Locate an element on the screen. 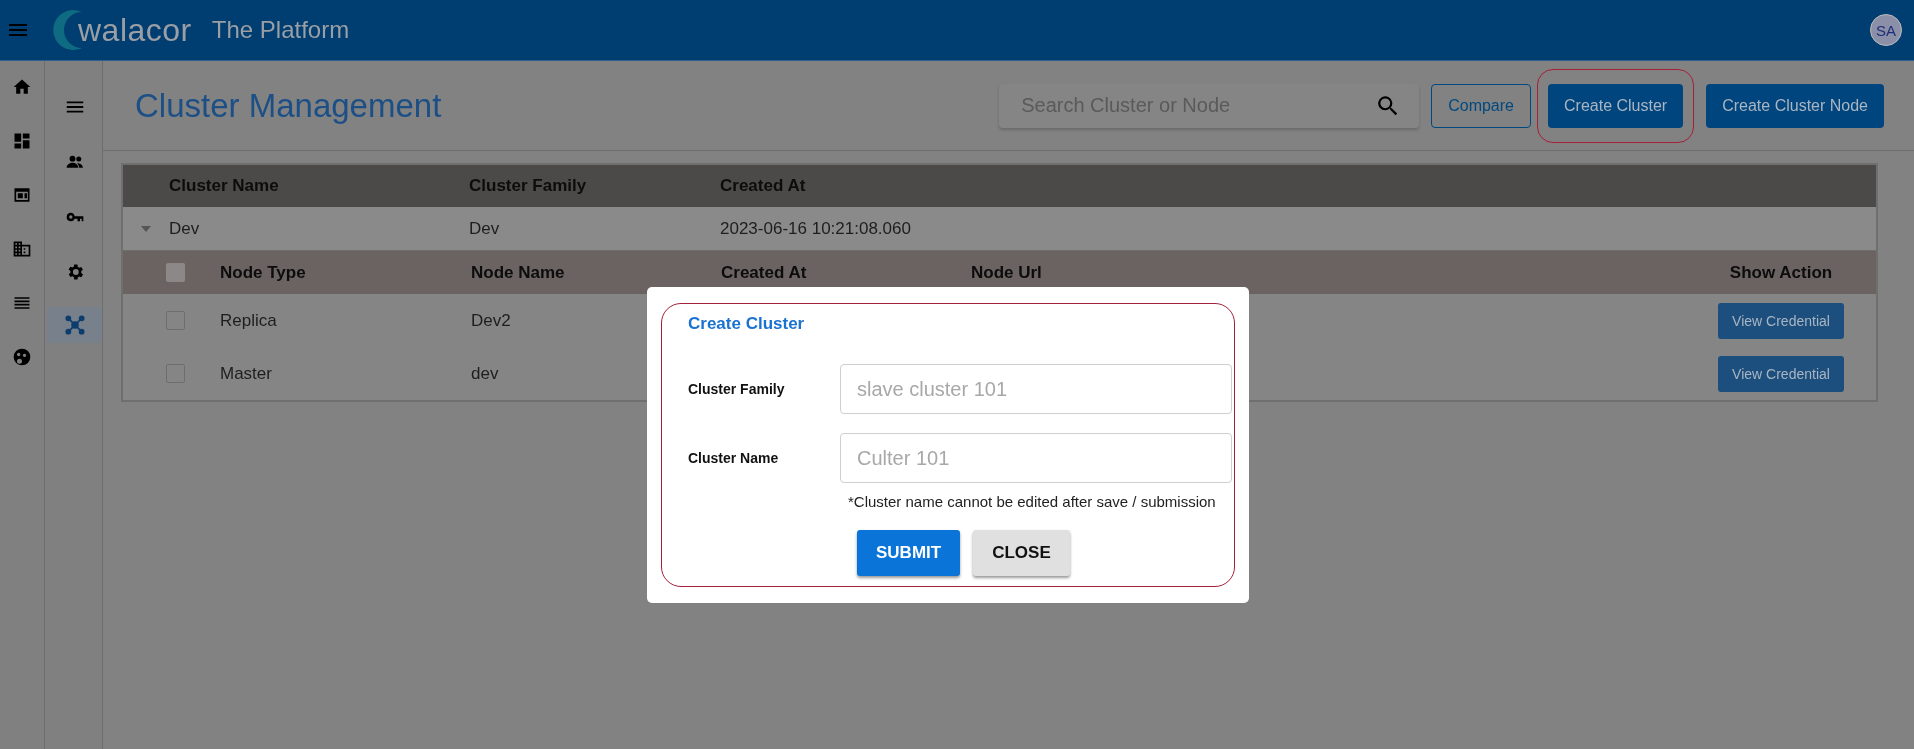  building-icon is located at coordinates (22, 249).